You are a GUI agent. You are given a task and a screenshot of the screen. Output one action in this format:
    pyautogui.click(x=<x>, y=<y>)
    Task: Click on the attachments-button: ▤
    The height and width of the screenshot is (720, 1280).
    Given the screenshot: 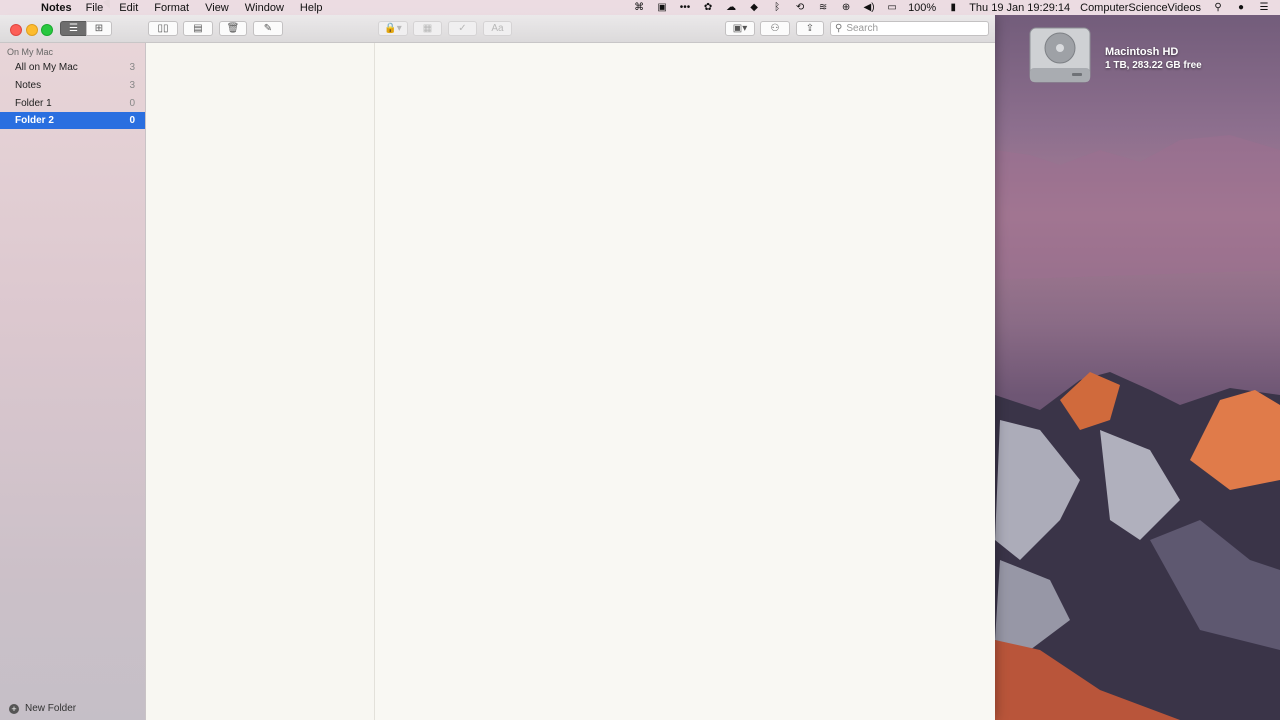 What is the action you would take?
    pyautogui.click(x=198, y=28)
    